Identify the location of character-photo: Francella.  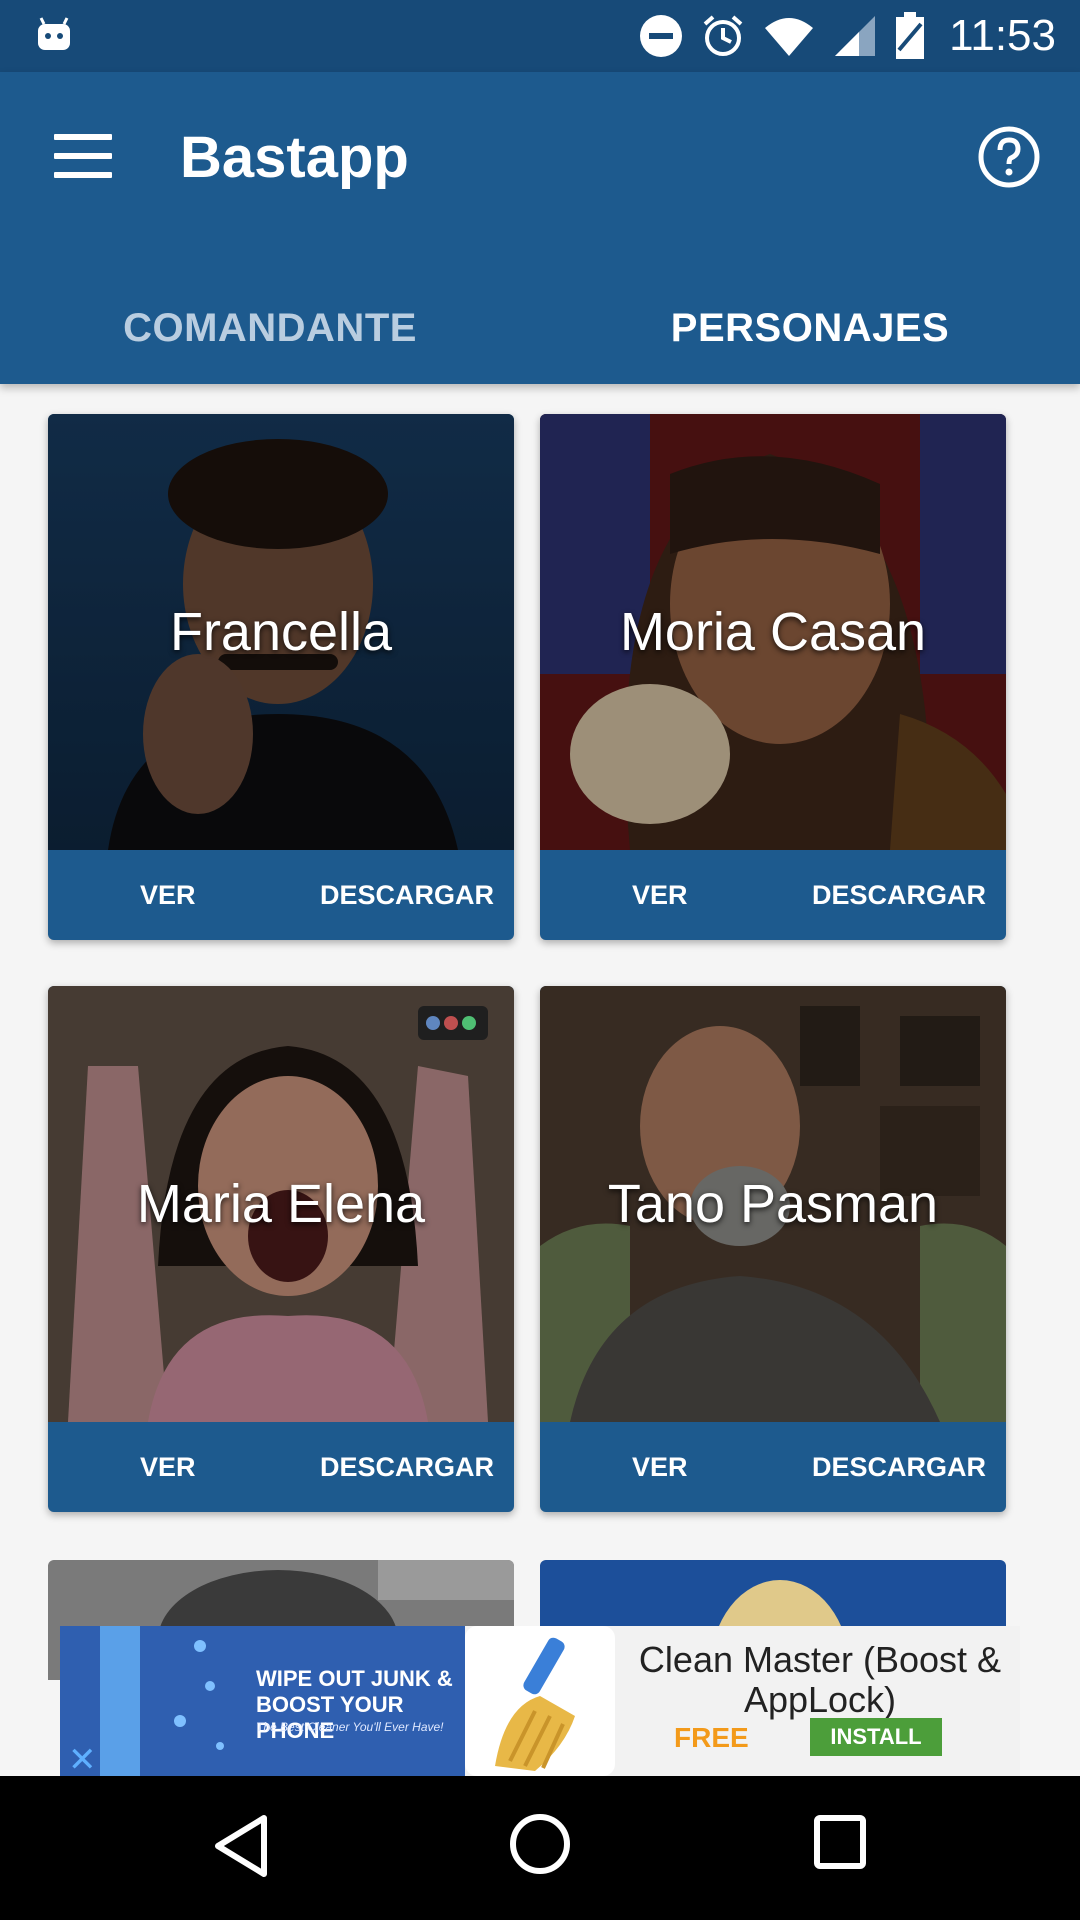
(281, 632).